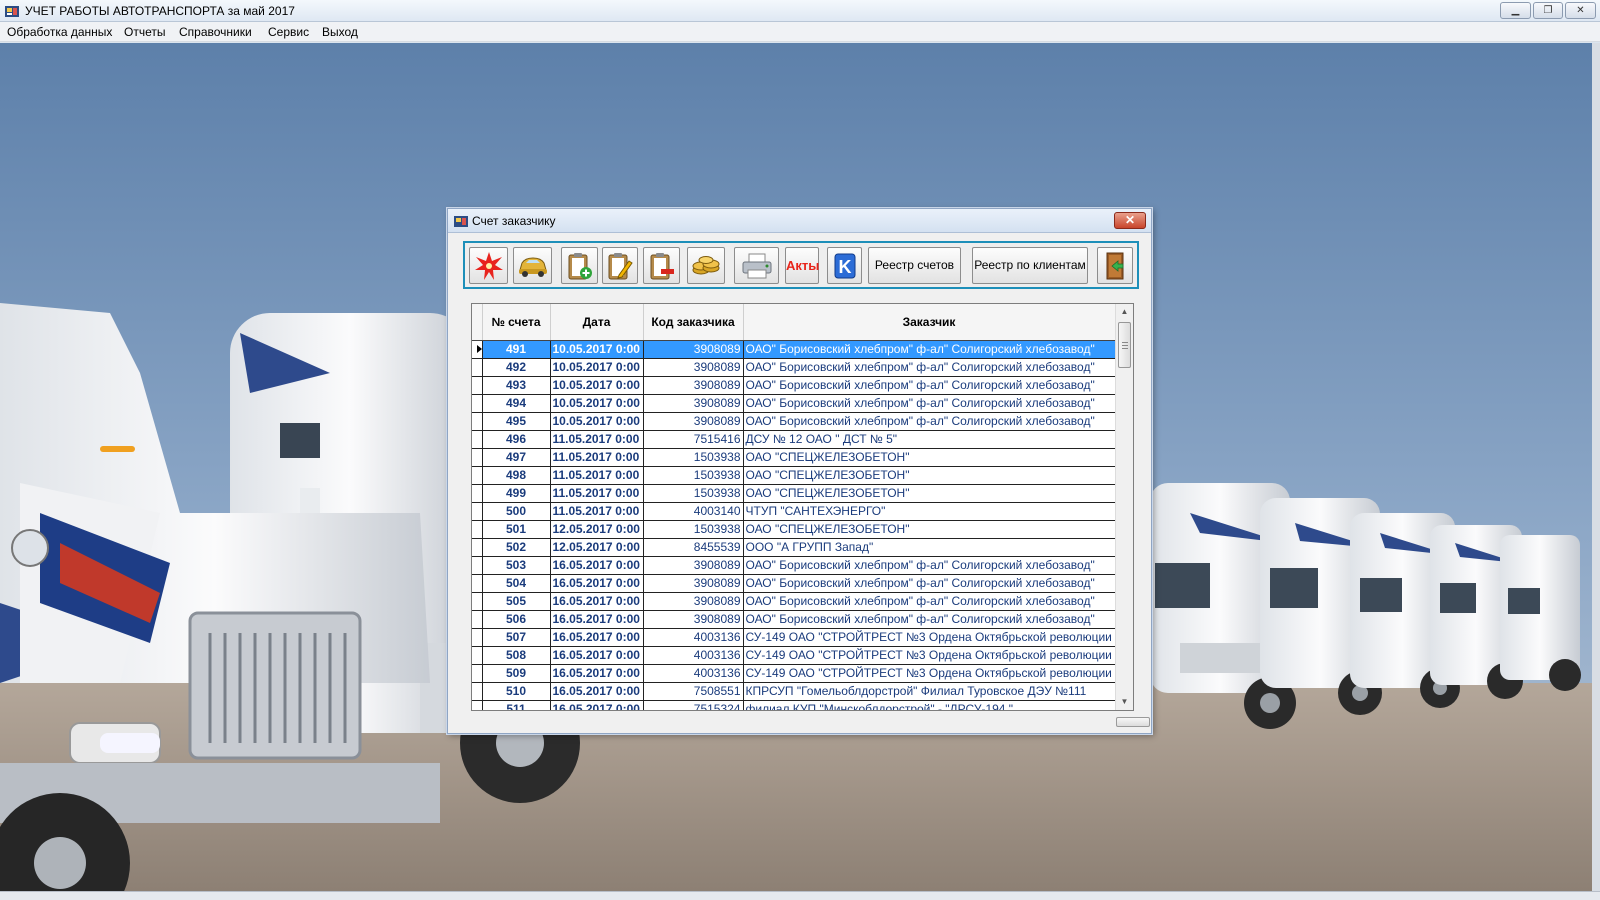  Describe the element at coordinates (1124, 312) in the screenshot. I see `scroll-up-arrow-icon: ▲` at that location.